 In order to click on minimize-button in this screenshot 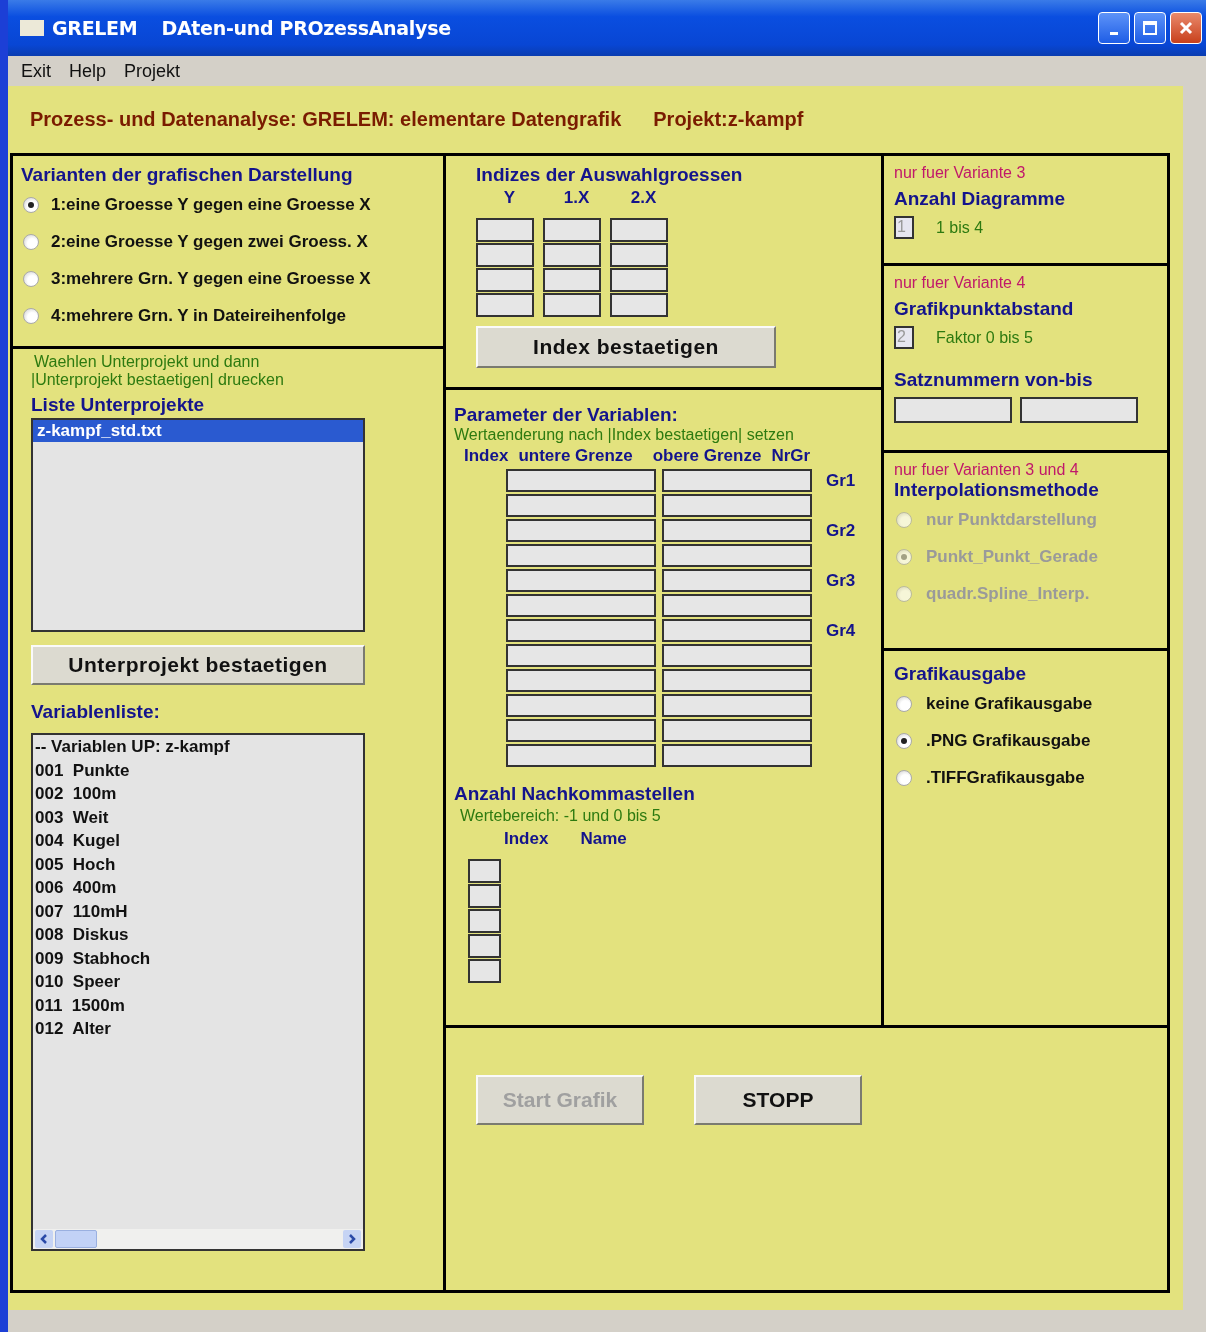, I will do `click(1114, 28)`.